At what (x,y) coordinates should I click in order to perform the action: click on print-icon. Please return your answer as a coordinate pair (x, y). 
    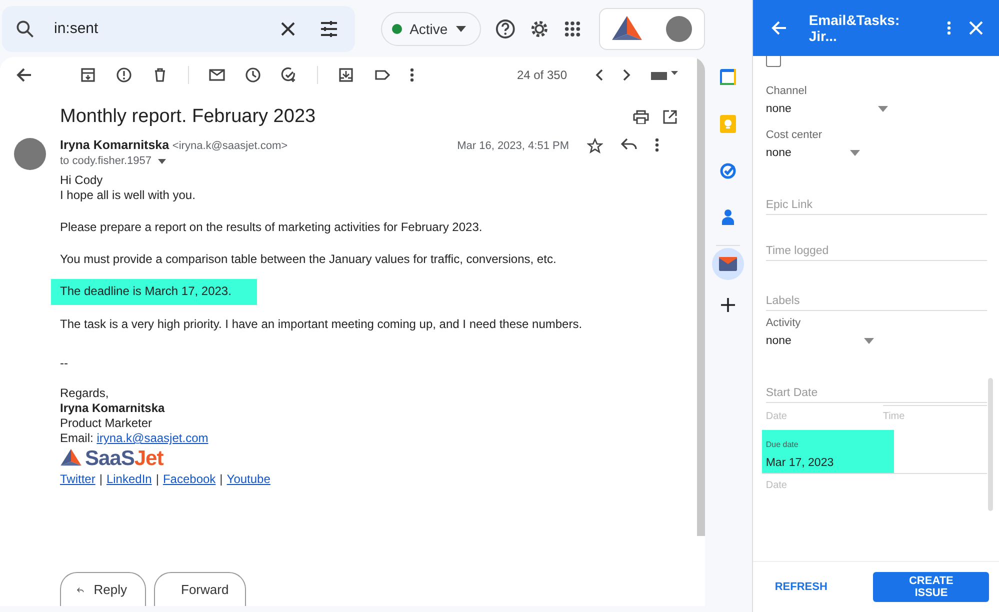
    Looking at the image, I should click on (641, 117).